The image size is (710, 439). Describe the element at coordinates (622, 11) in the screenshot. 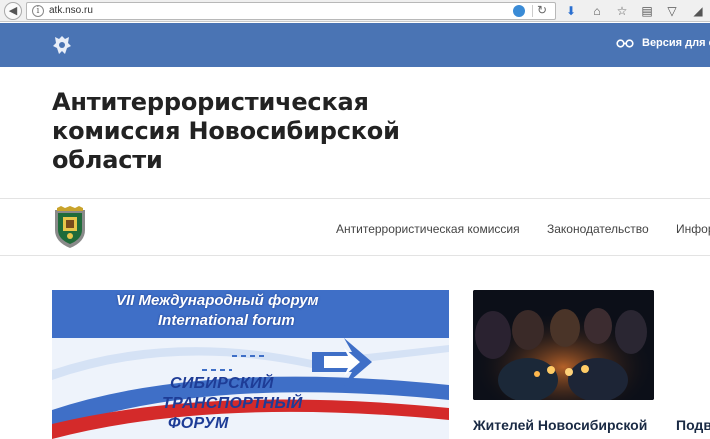

I see `bookmark-star-icon: ☆` at that location.